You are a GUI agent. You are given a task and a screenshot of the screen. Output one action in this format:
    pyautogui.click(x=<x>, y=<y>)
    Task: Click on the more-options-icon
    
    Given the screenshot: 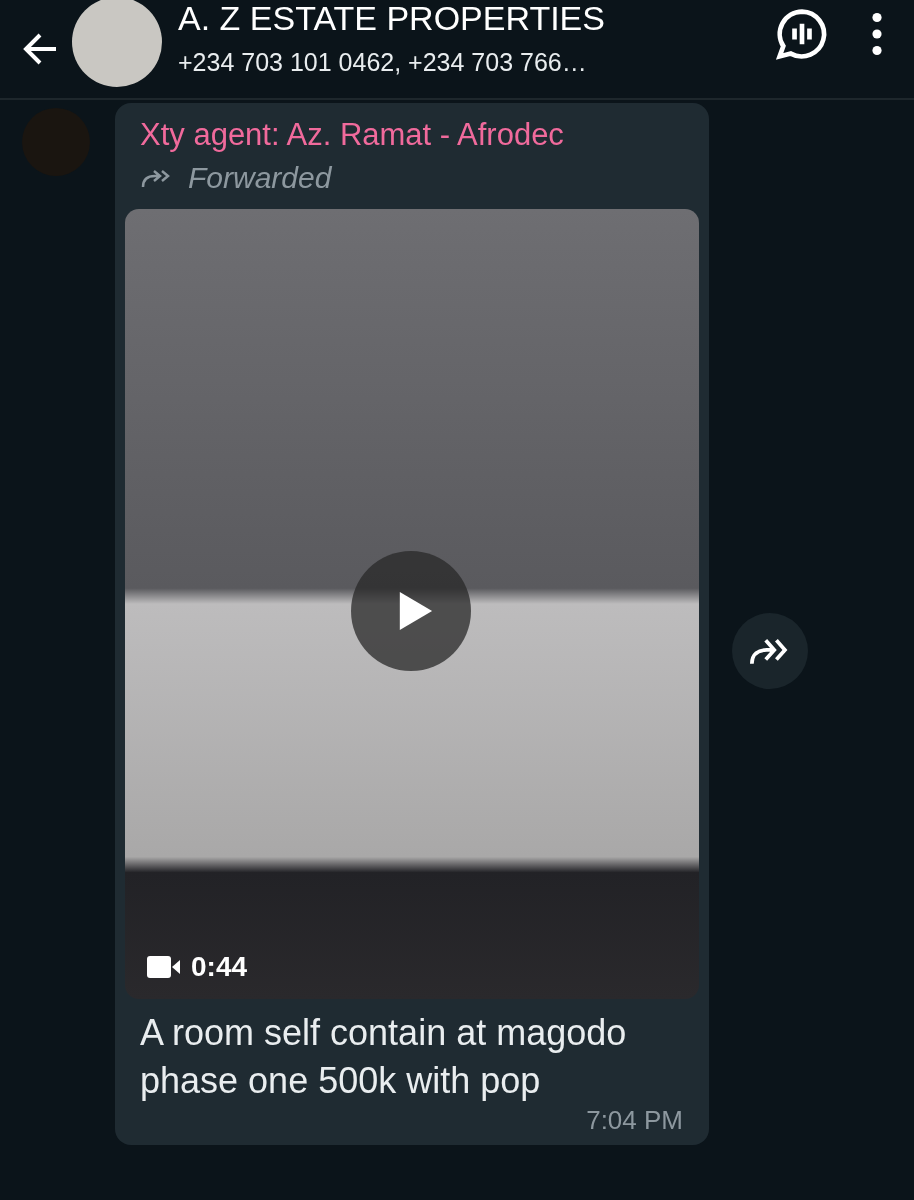 What is the action you would take?
    pyautogui.click(x=877, y=34)
    